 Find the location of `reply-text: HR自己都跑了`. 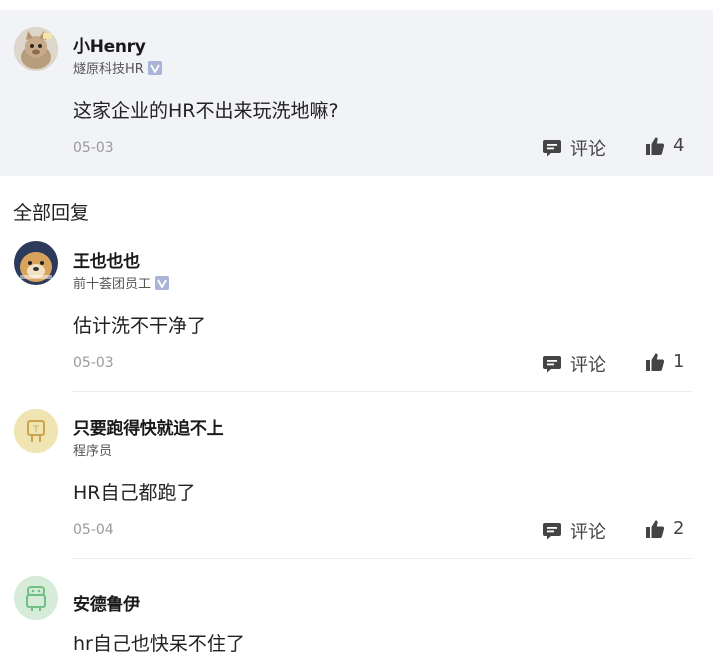

reply-text: HR自己都跑了 is located at coordinates (134, 493).